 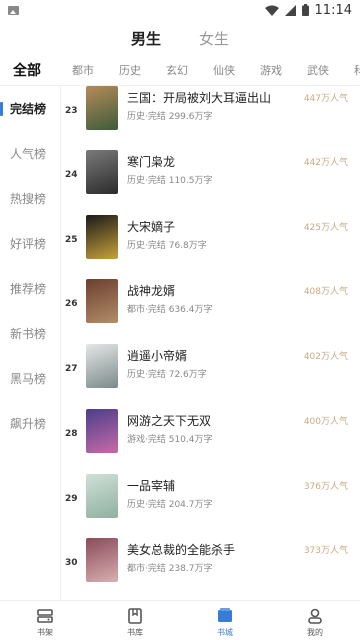 What do you see at coordinates (151, 227) in the screenshot?
I see `book-title: 大宋嫡子` at bounding box center [151, 227].